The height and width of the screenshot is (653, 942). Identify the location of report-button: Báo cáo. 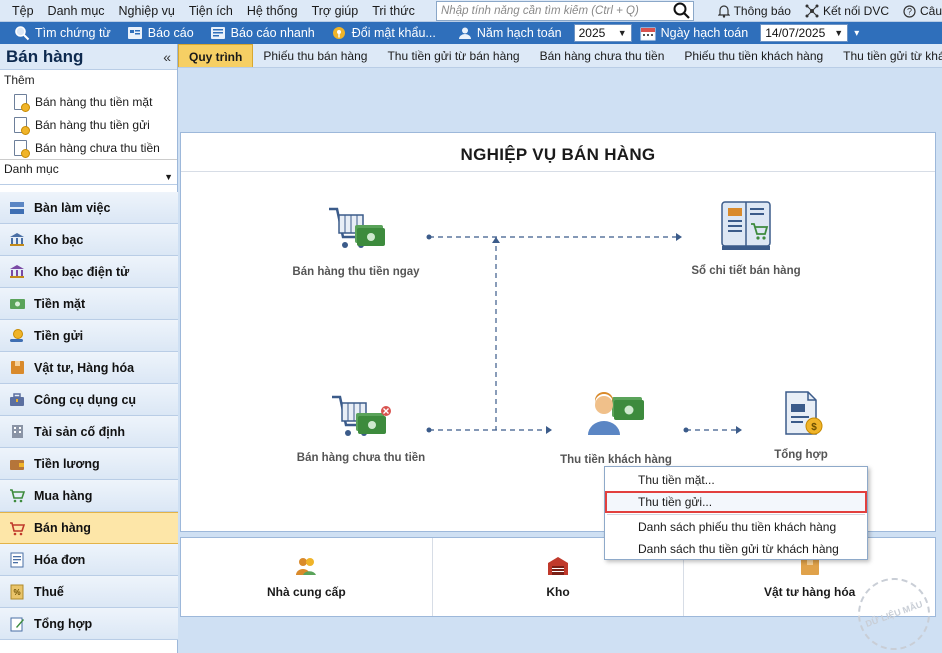
(160, 33).